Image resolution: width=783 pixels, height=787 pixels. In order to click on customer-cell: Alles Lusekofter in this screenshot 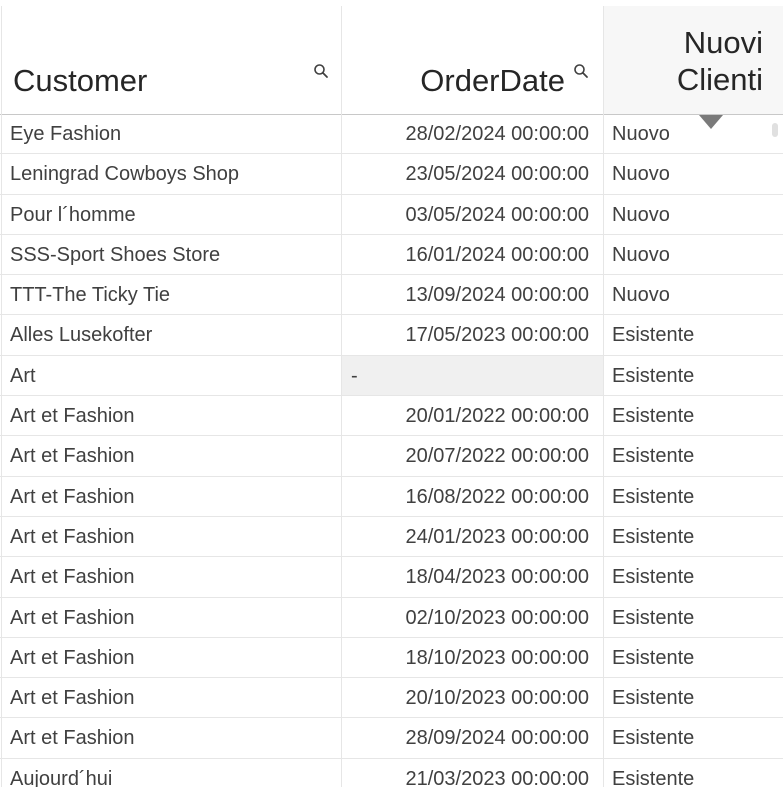, I will do `click(171, 335)`.